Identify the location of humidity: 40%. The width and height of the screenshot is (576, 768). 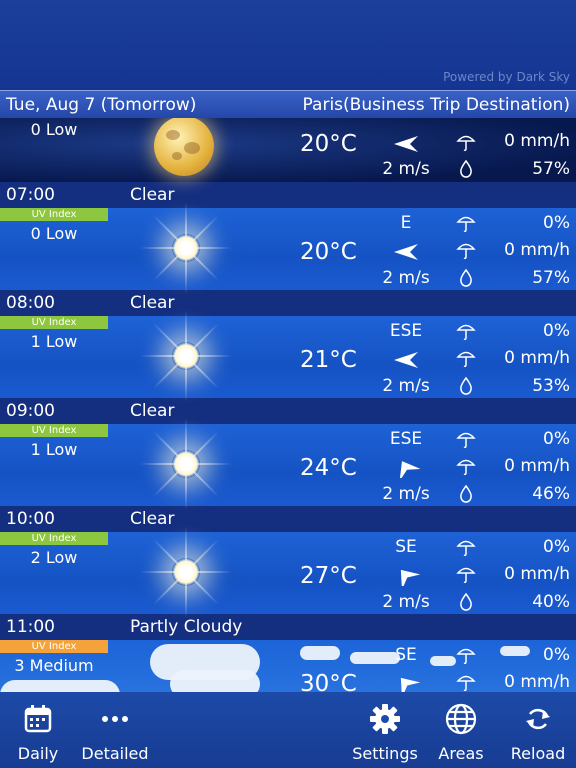
(551, 602).